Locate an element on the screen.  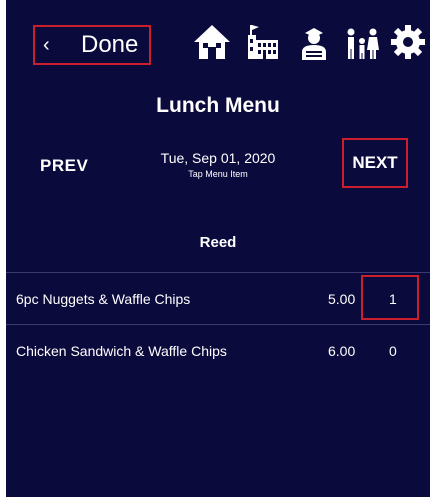
next-label: NEXT is located at coordinates (375, 162).